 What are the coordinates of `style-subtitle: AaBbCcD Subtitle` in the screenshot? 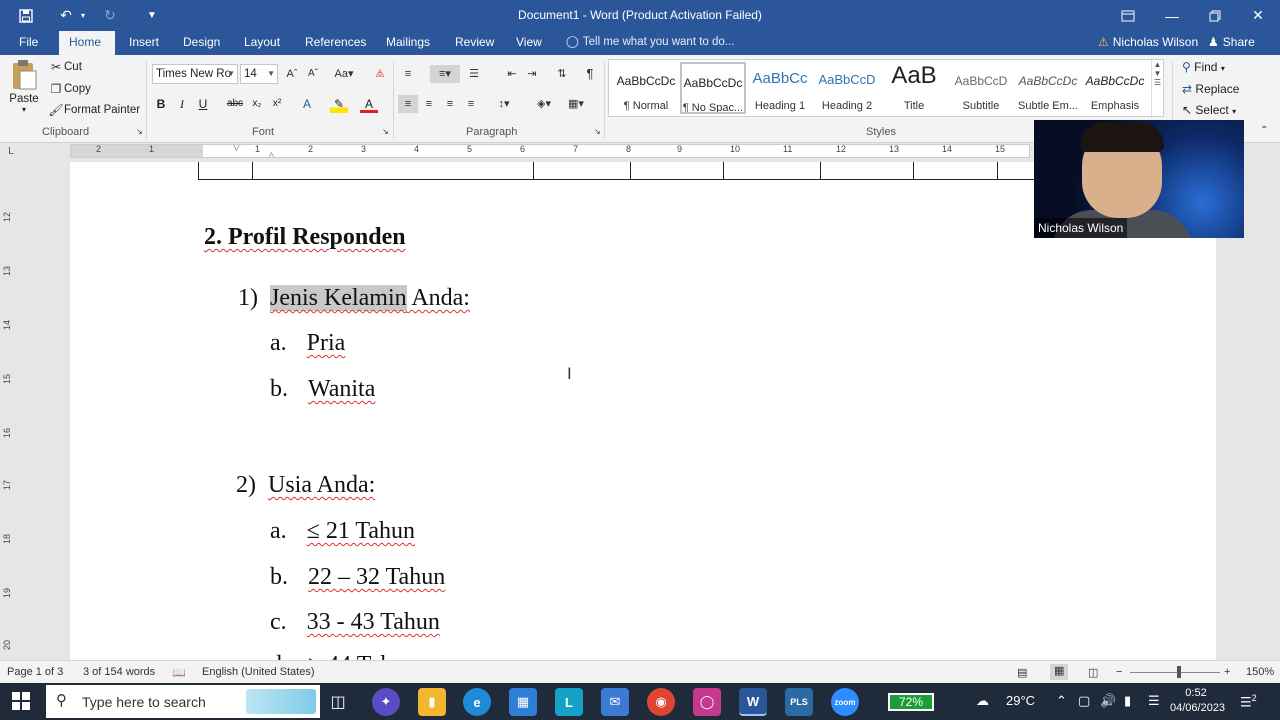 It's located at (981, 88).